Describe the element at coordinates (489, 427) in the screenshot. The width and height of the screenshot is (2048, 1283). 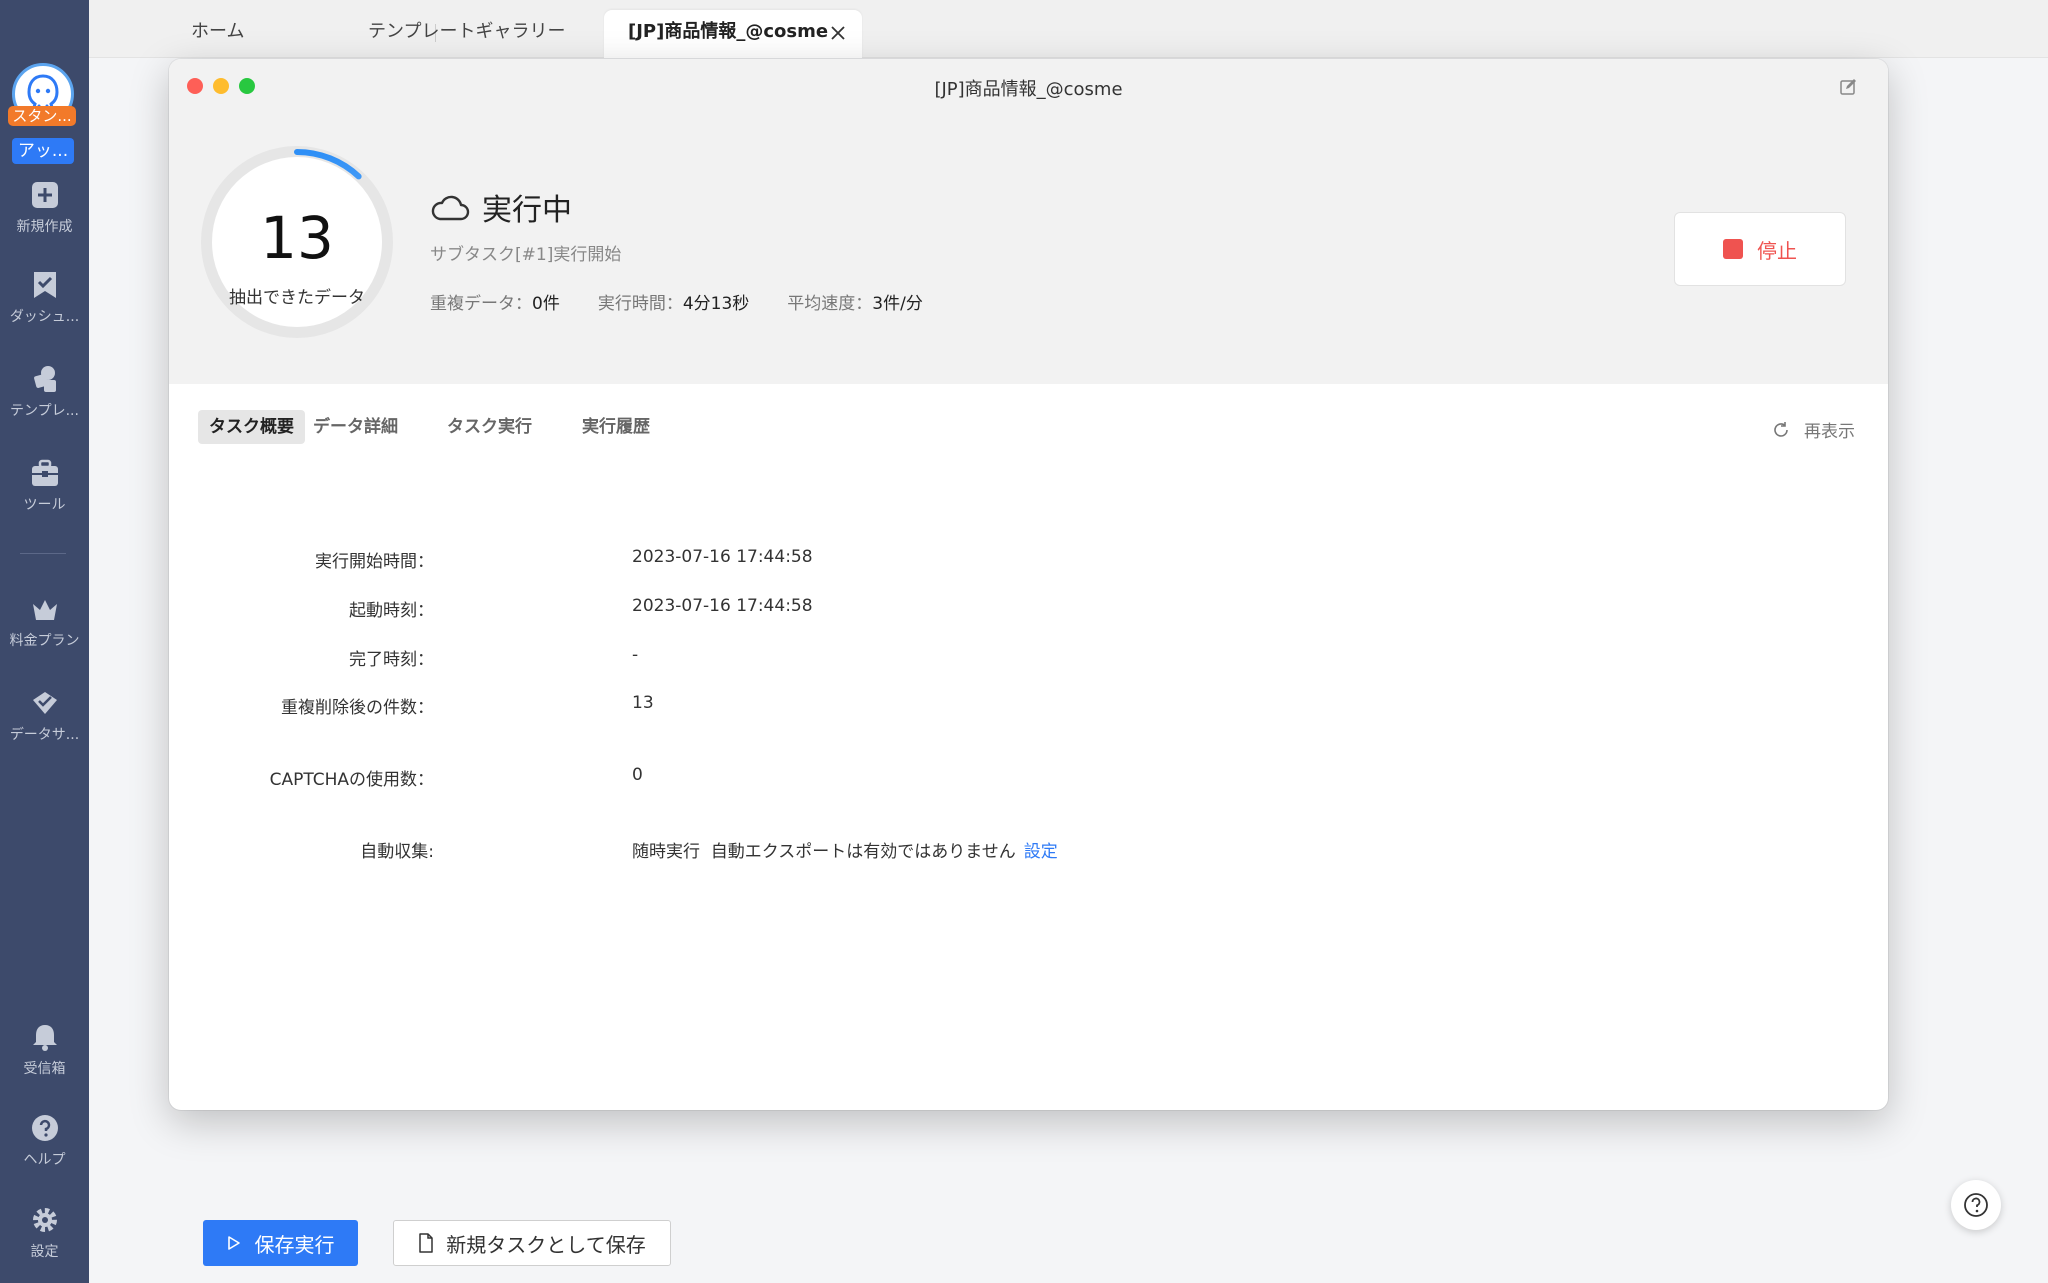
I see `tab-task-run: タスク実行` at that location.